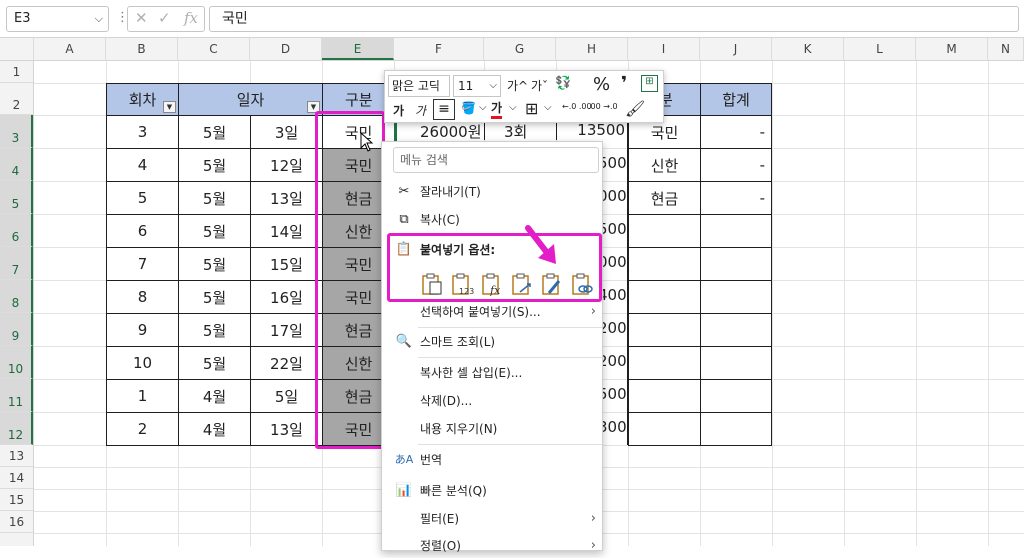 The width and height of the screenshot is (1024, 558). Describe the element at coordinates (142, 49) in the screenshot. I see `column-header-b: B` at that location.